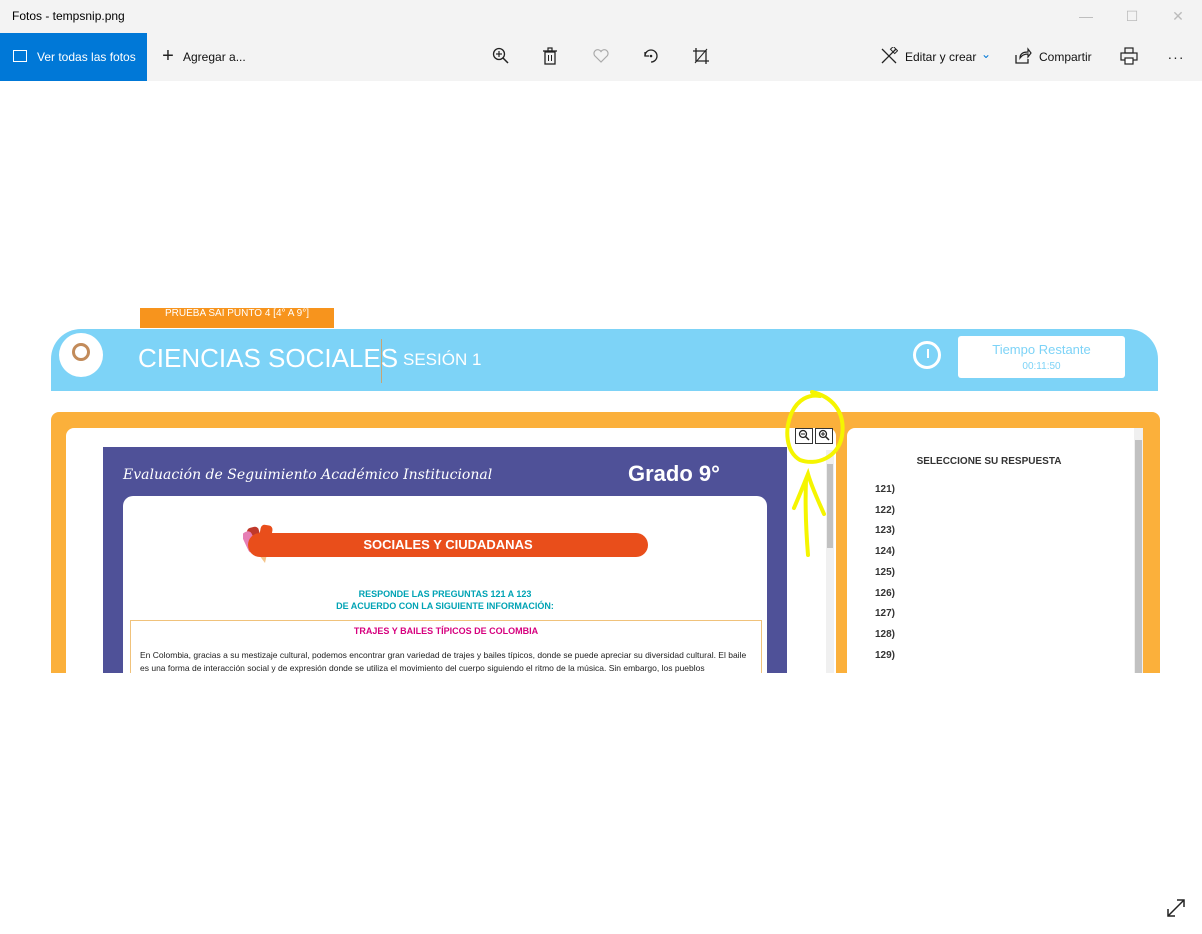 This screenshot has width=1202, height=934. Describe the element at coordinates (1138, 556) in the screenshot. I see `answer-scrollbar-thumb` at that location.